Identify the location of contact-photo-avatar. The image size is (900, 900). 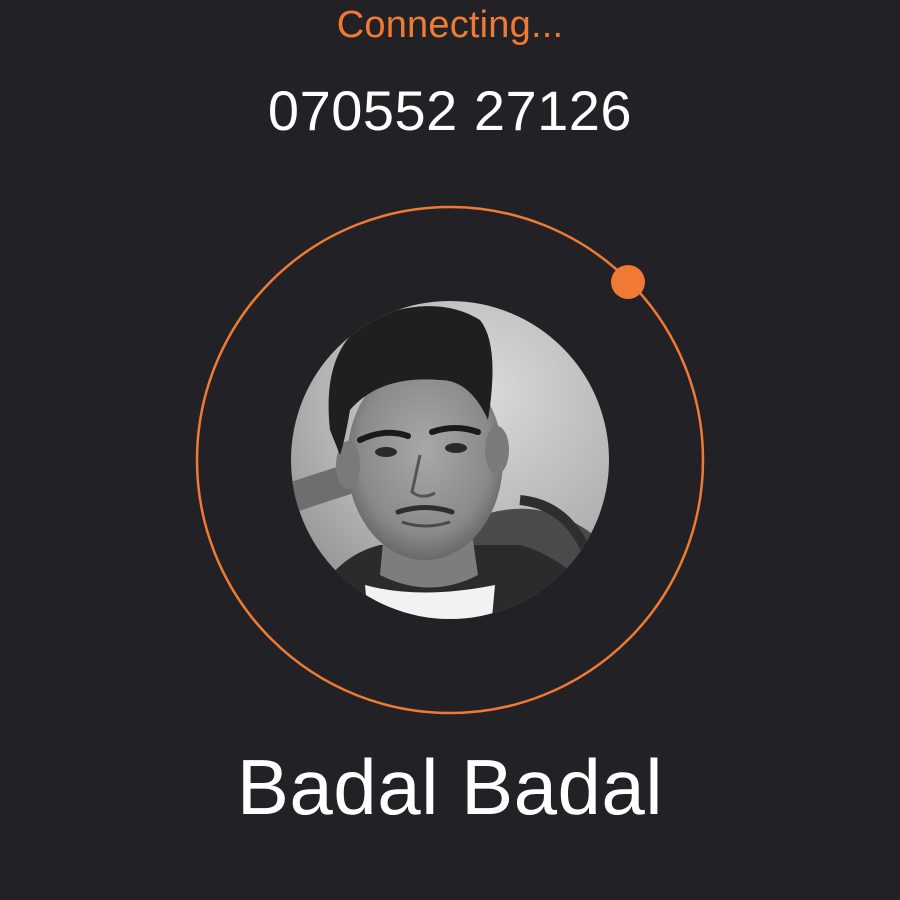
(450, 460).